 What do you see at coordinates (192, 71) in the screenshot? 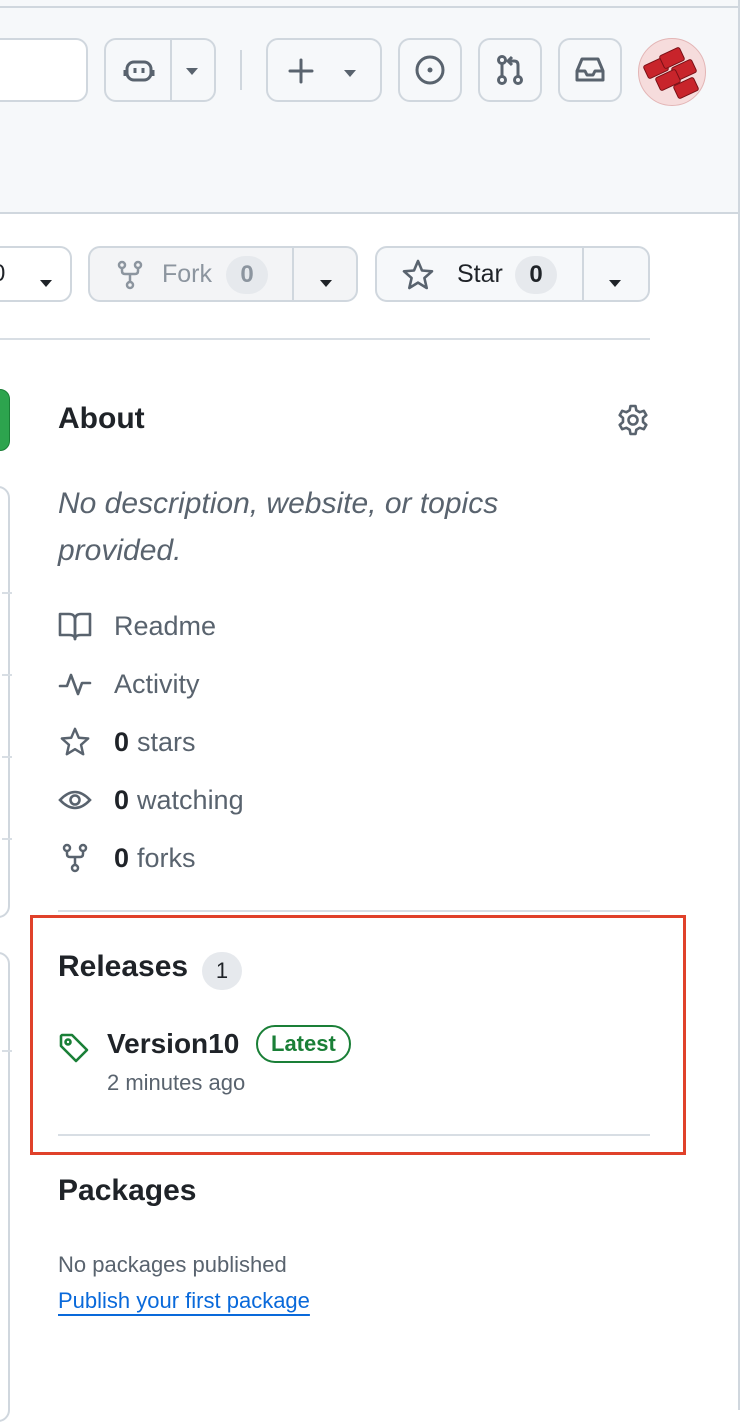
I see `copilot-dropdown-icon` at bounding box center [192, 71].